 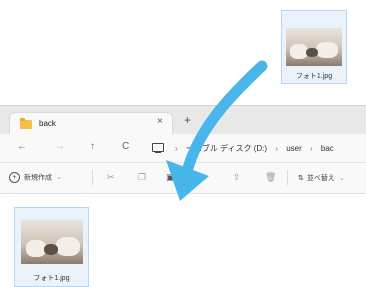 I want to click on share-icon: ⇪, so click(x=237, y=177).